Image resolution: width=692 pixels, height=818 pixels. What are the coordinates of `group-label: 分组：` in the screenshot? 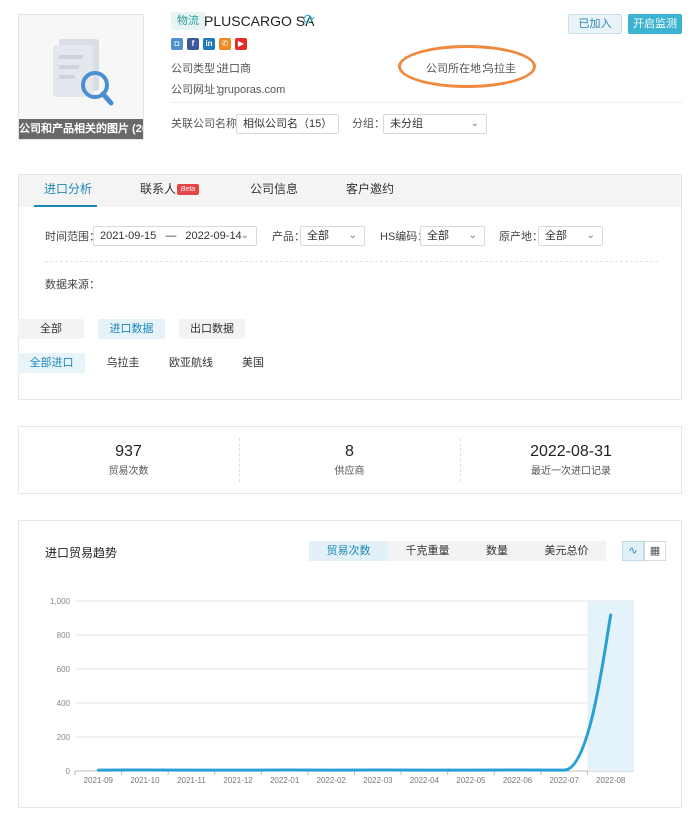 It's located at (368, 124).